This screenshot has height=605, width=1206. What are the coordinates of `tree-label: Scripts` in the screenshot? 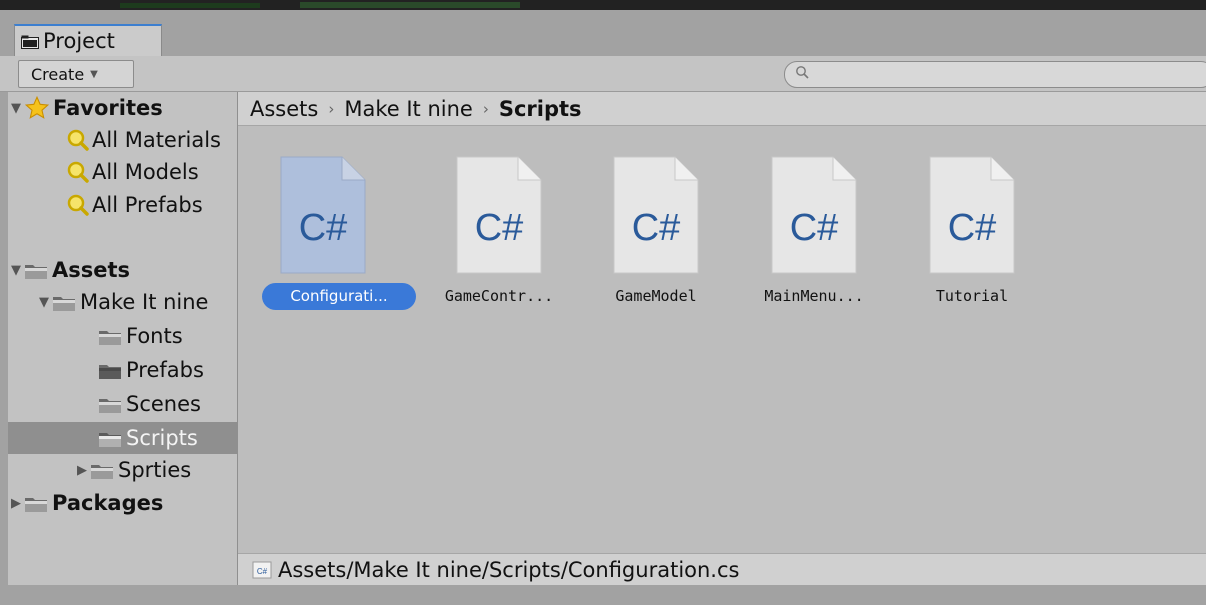 It's located at (162, 438).